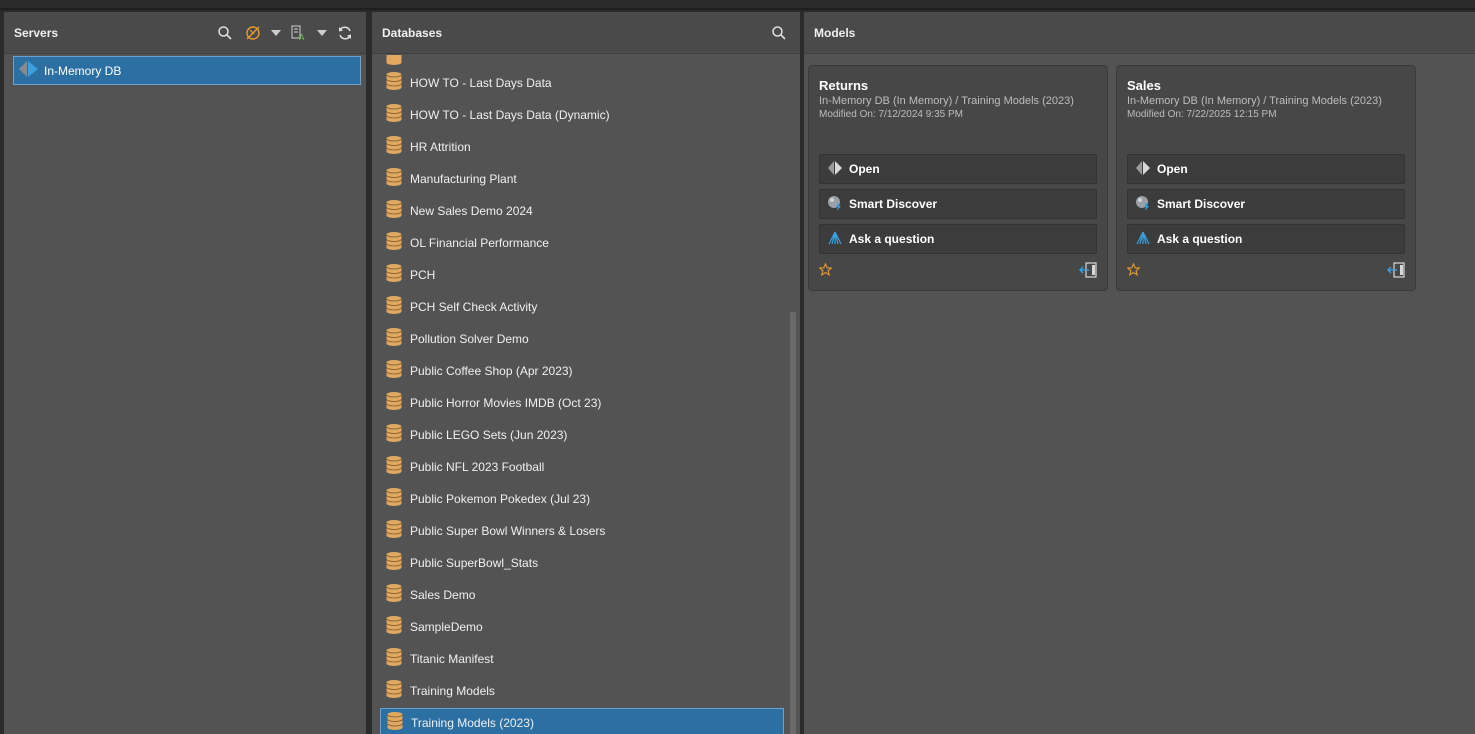  I want to click on database-item: Public NFL 2023 Football, so click(582, 467).